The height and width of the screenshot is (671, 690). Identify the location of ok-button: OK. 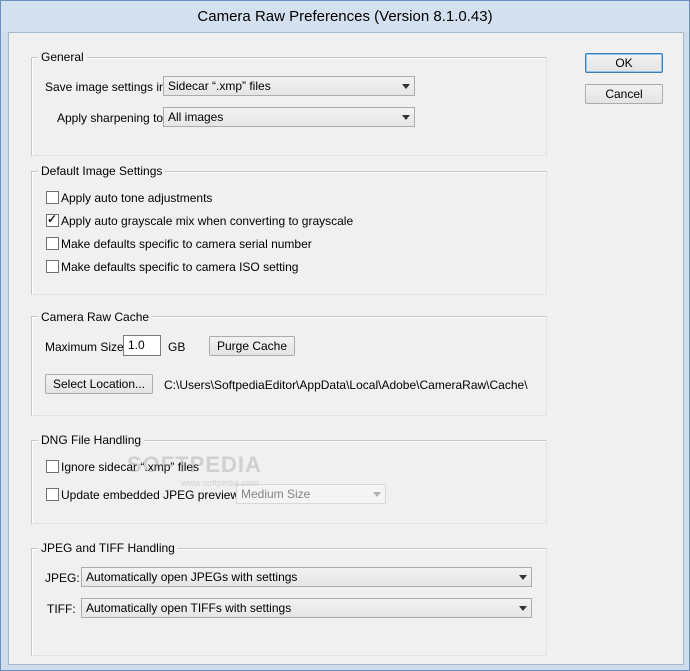
(624, 63).